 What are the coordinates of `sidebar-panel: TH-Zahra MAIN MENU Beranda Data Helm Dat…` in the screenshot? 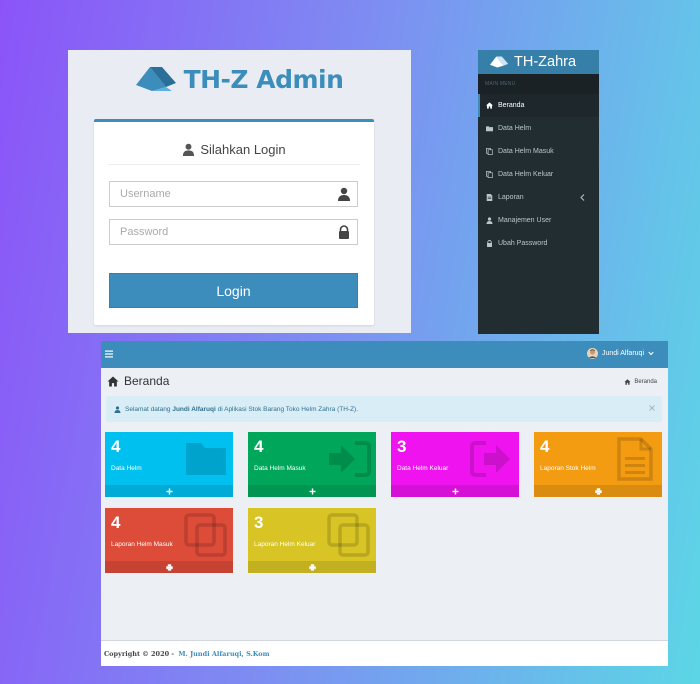 It's located at (538, 192).